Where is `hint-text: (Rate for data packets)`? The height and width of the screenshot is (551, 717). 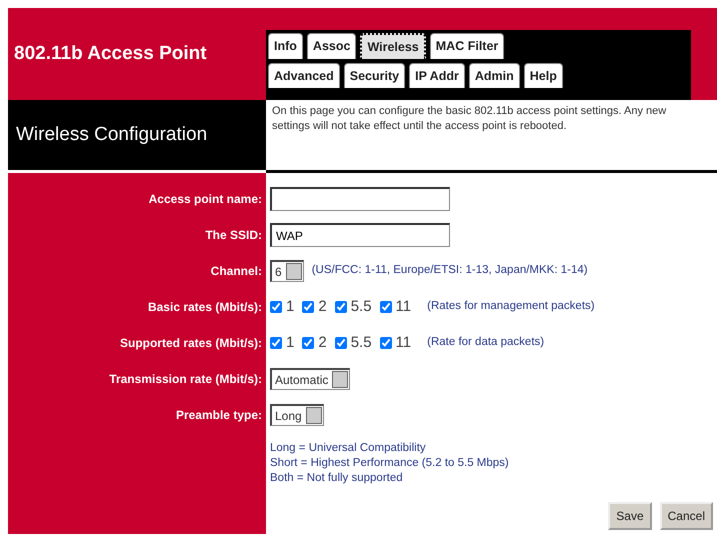 hint-text: (Rate for data packets) is located at coordinates (485, 342).